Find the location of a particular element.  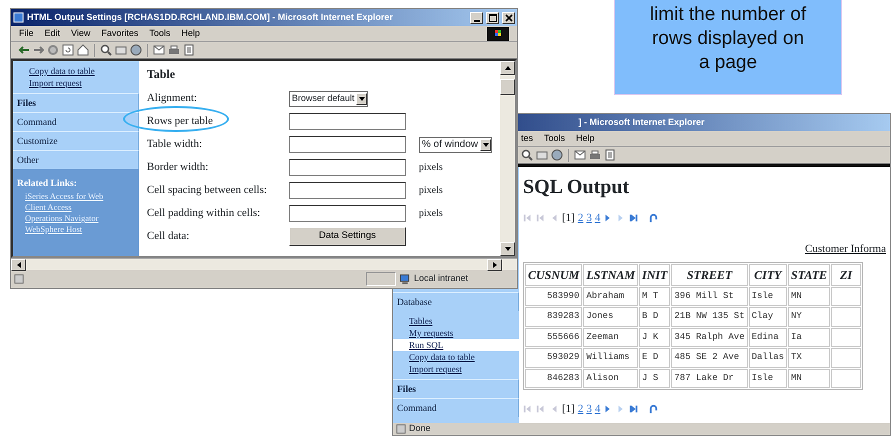

menu-item: Edit is located at coordinates (52, 33).